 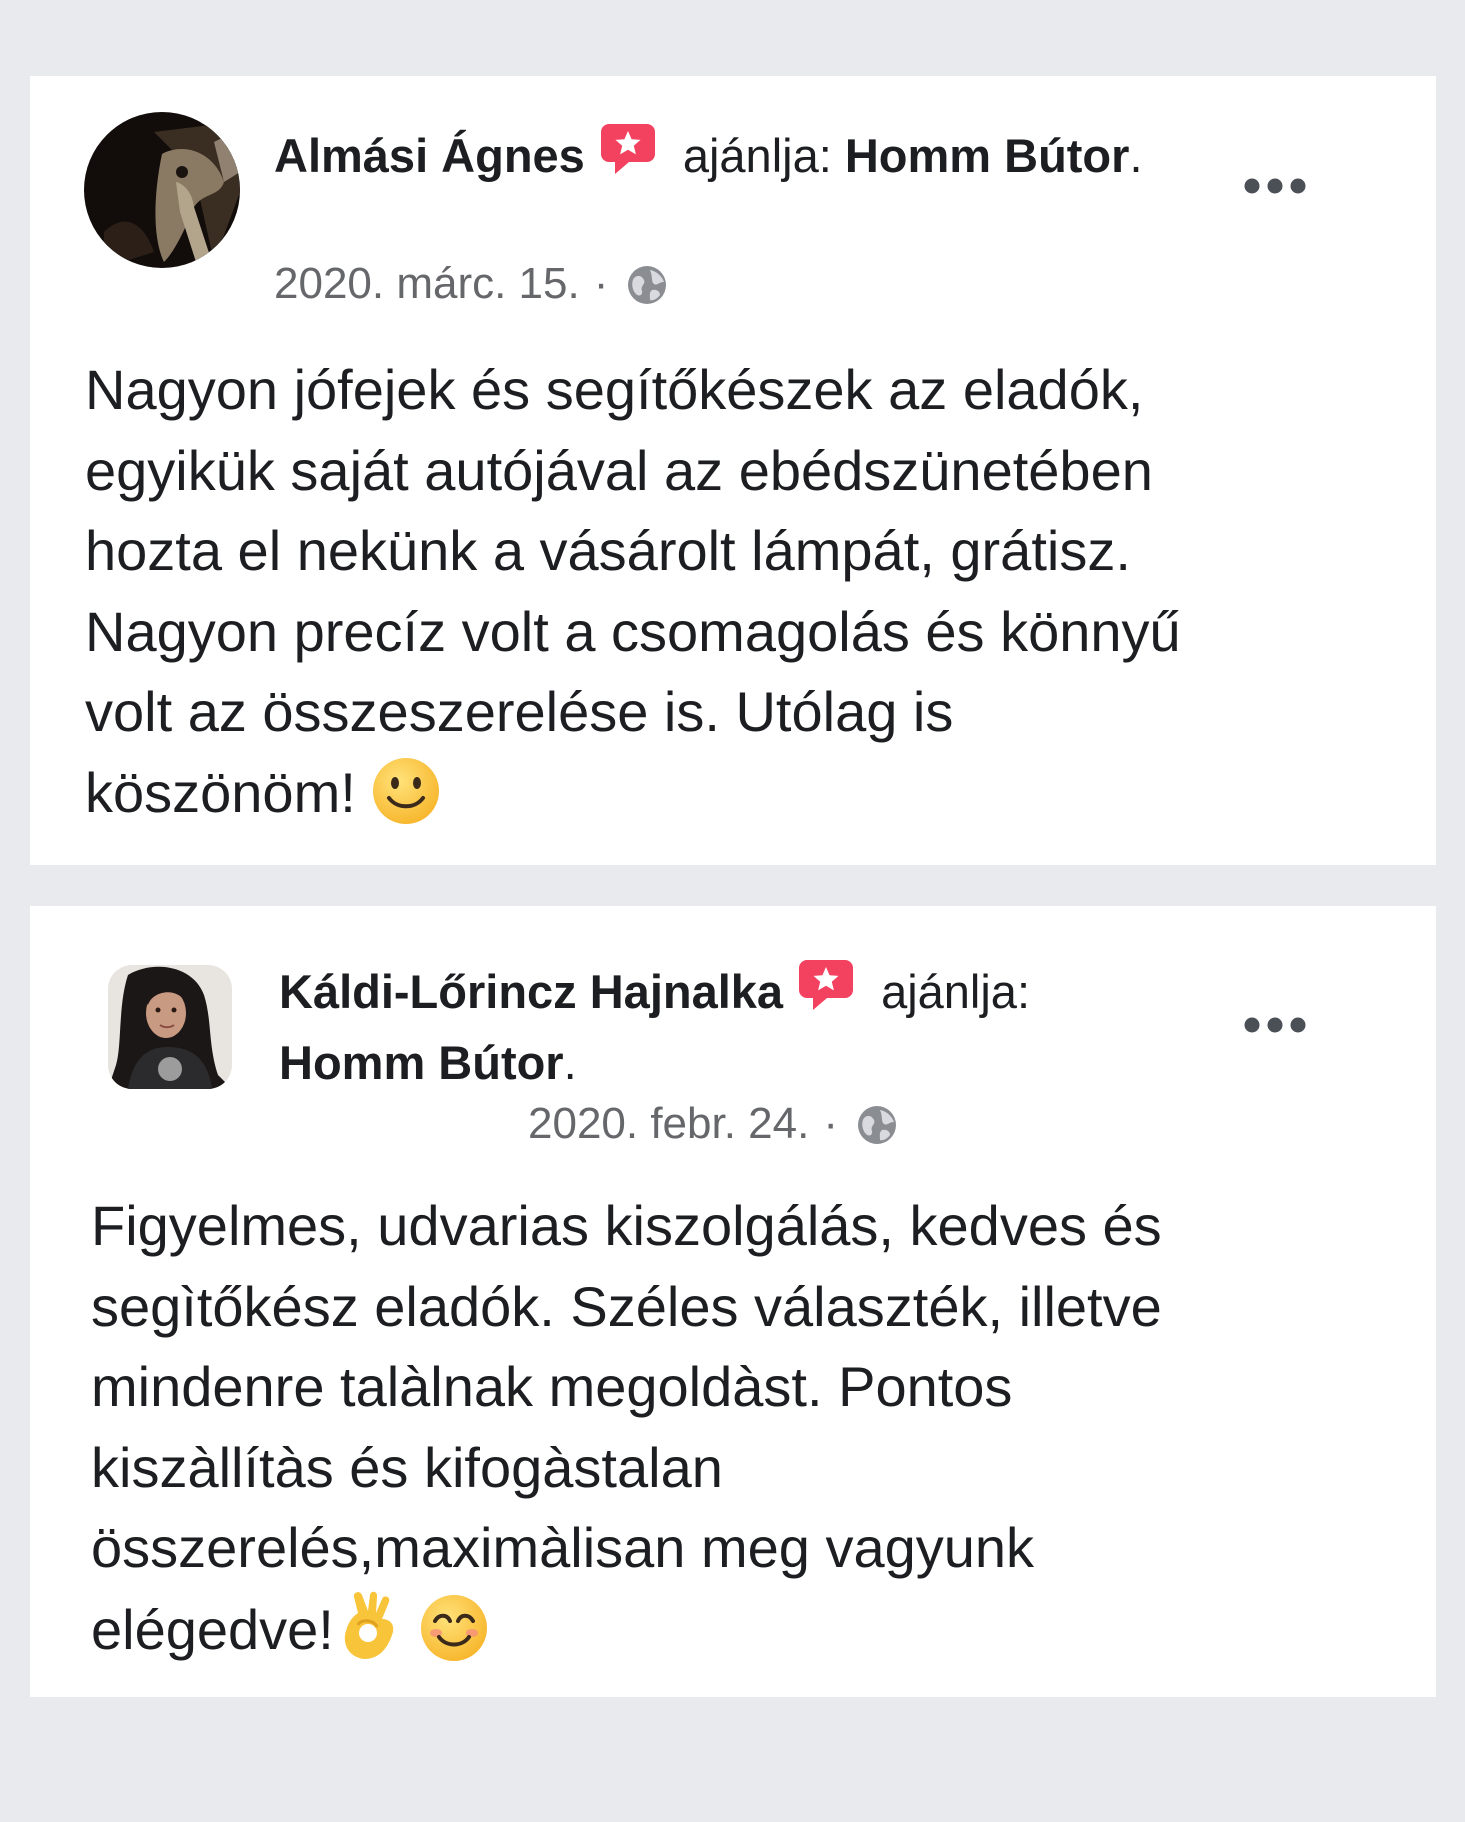 I want to click on post-meta: 2020. febr. 24. ·, so click(x=713, y=1128).